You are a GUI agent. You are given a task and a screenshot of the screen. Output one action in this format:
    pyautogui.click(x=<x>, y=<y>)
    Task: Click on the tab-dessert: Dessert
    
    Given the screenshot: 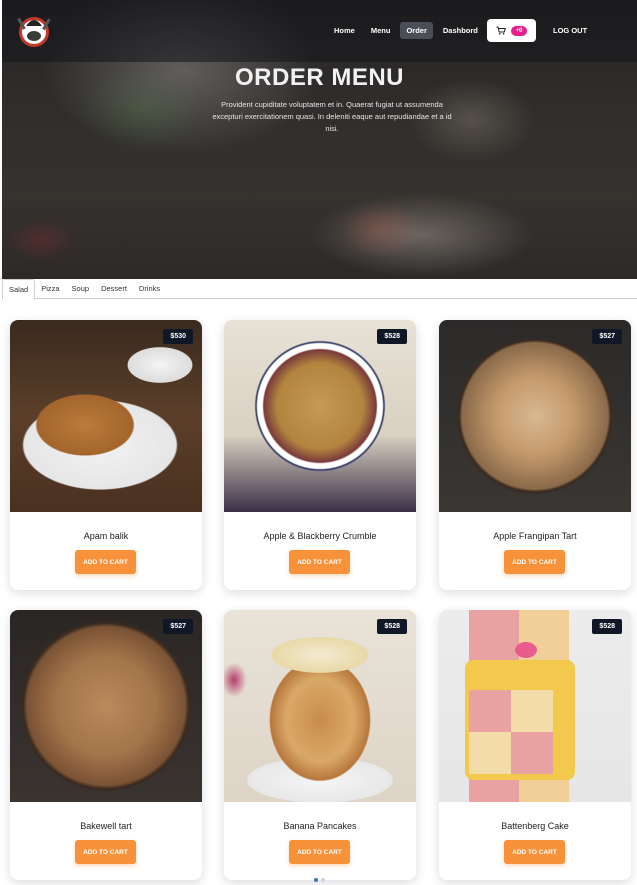 What is the action you would take?
    pyautogui.click(x=114, y=289)
    